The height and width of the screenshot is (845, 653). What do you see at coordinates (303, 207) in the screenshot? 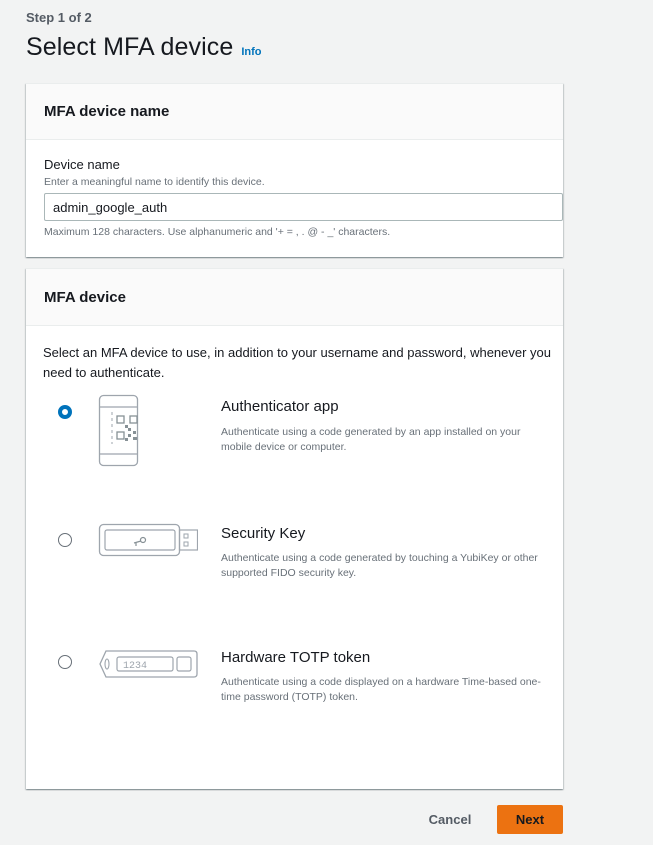
I see `device-name-input` at bounding box center [303, 207].